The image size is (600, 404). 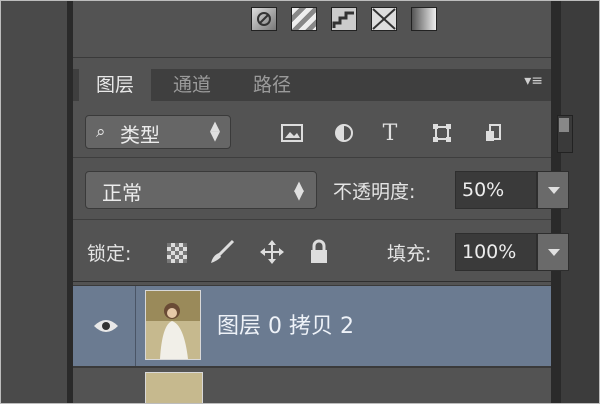 What do you see at coordinates (496, 252) in the screenshot?
I see `fill-input: 100%` at bounding box center [496, 252].